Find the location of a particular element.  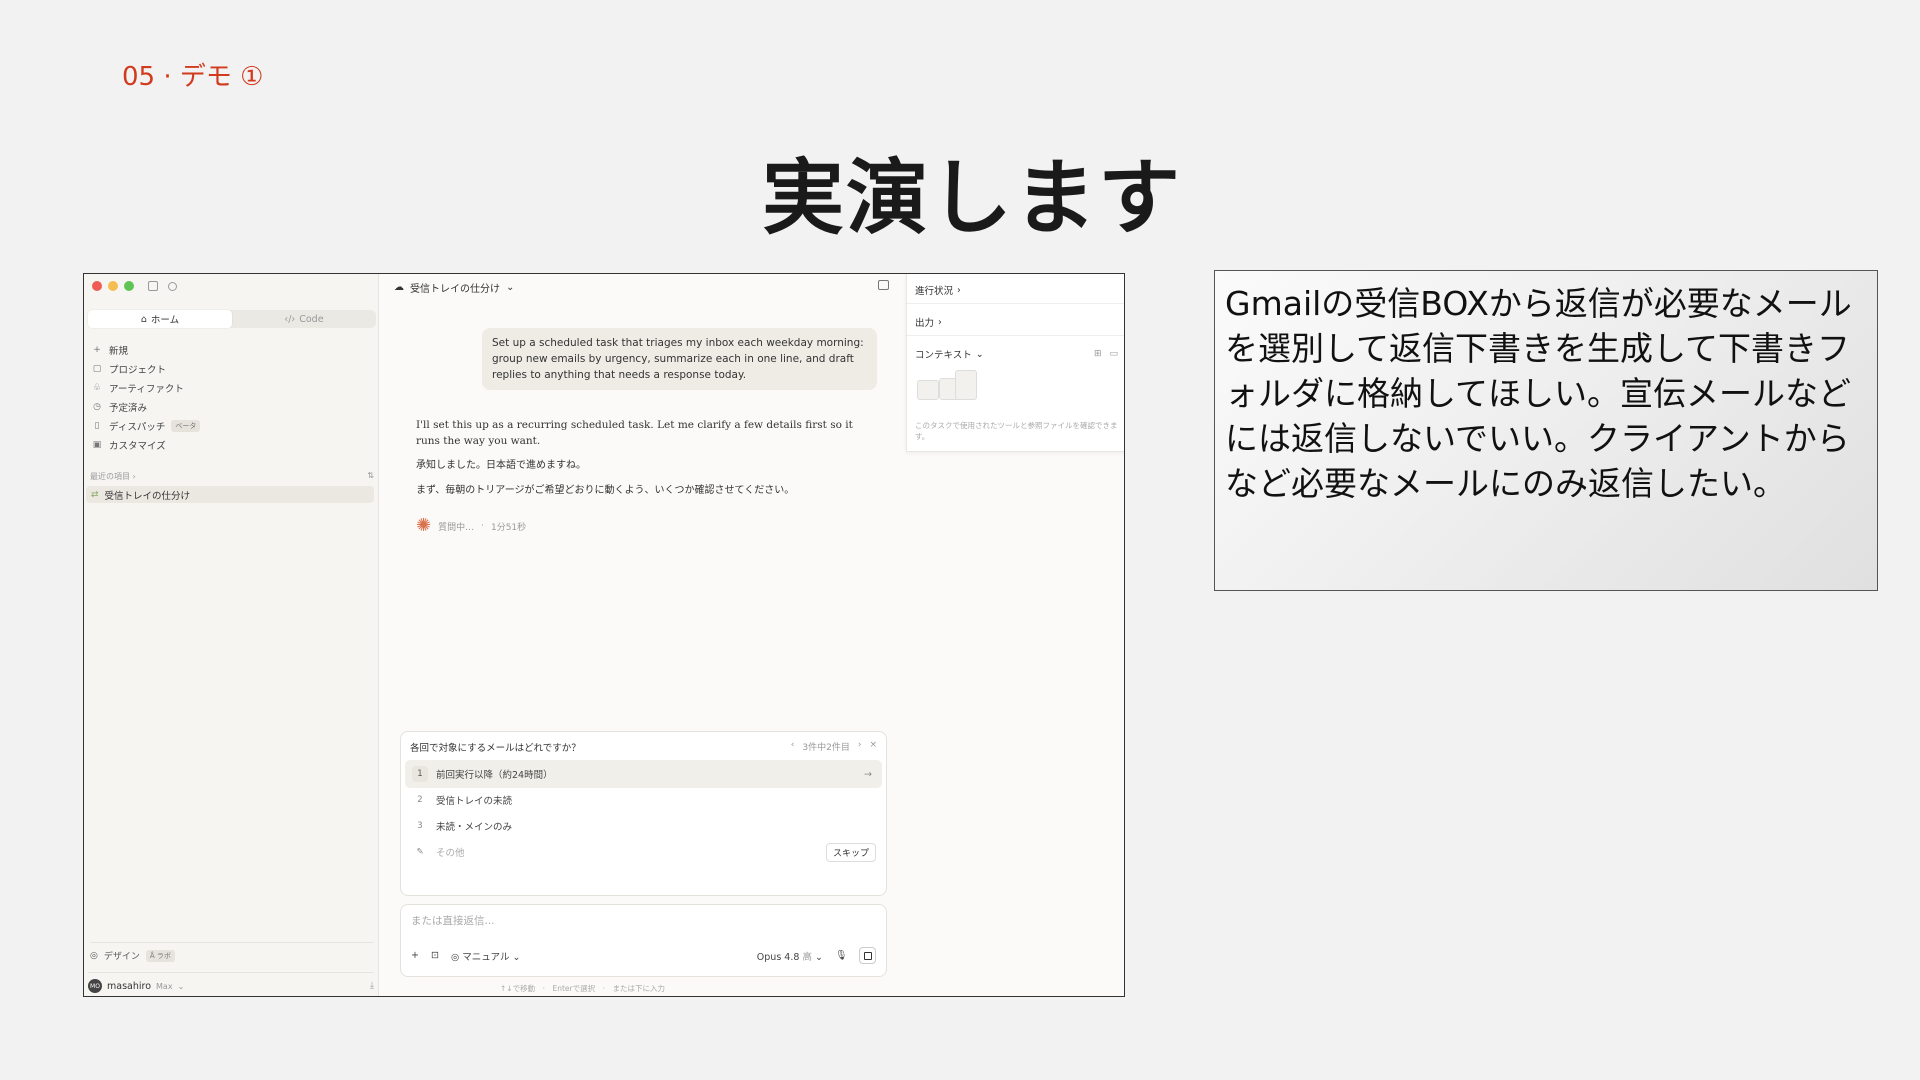

folder-icon: ▢ is located at coordinates (97, 368).